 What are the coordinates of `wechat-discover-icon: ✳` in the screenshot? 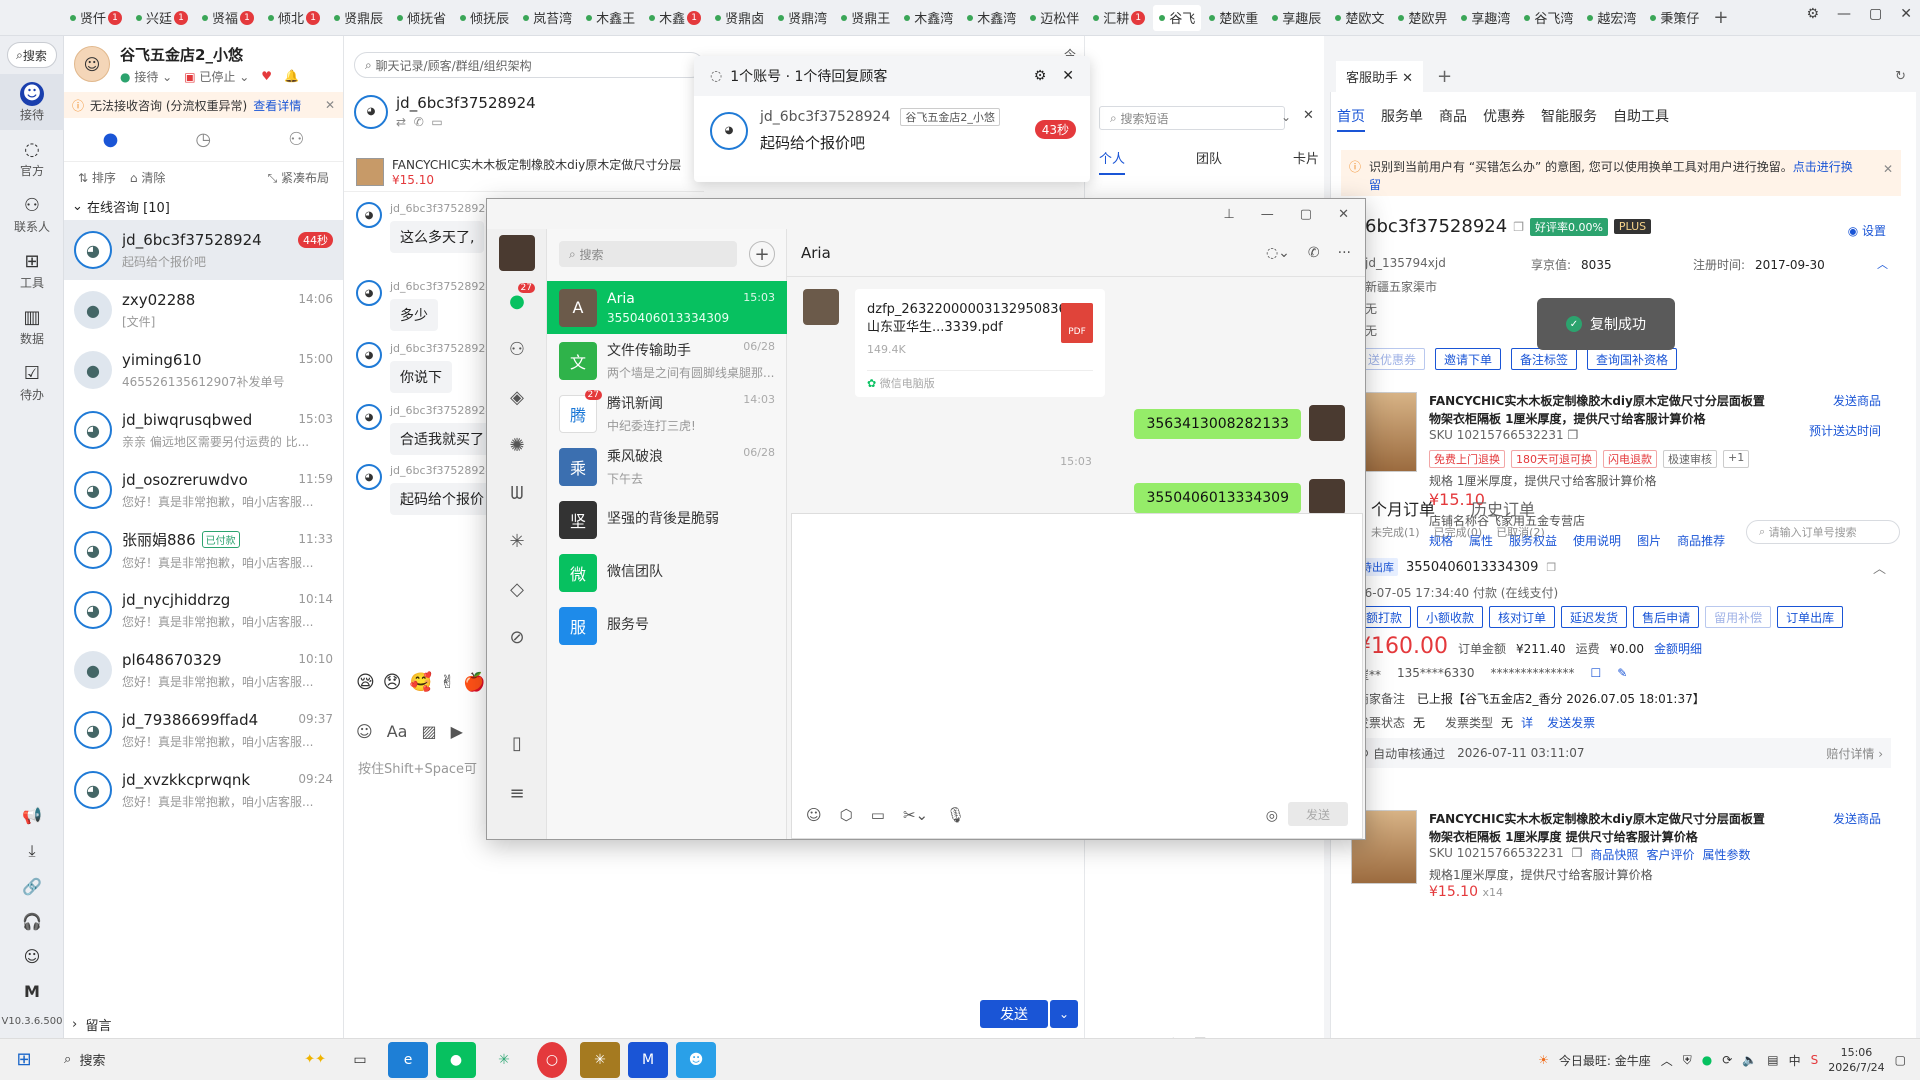 It's located at (517, 541).